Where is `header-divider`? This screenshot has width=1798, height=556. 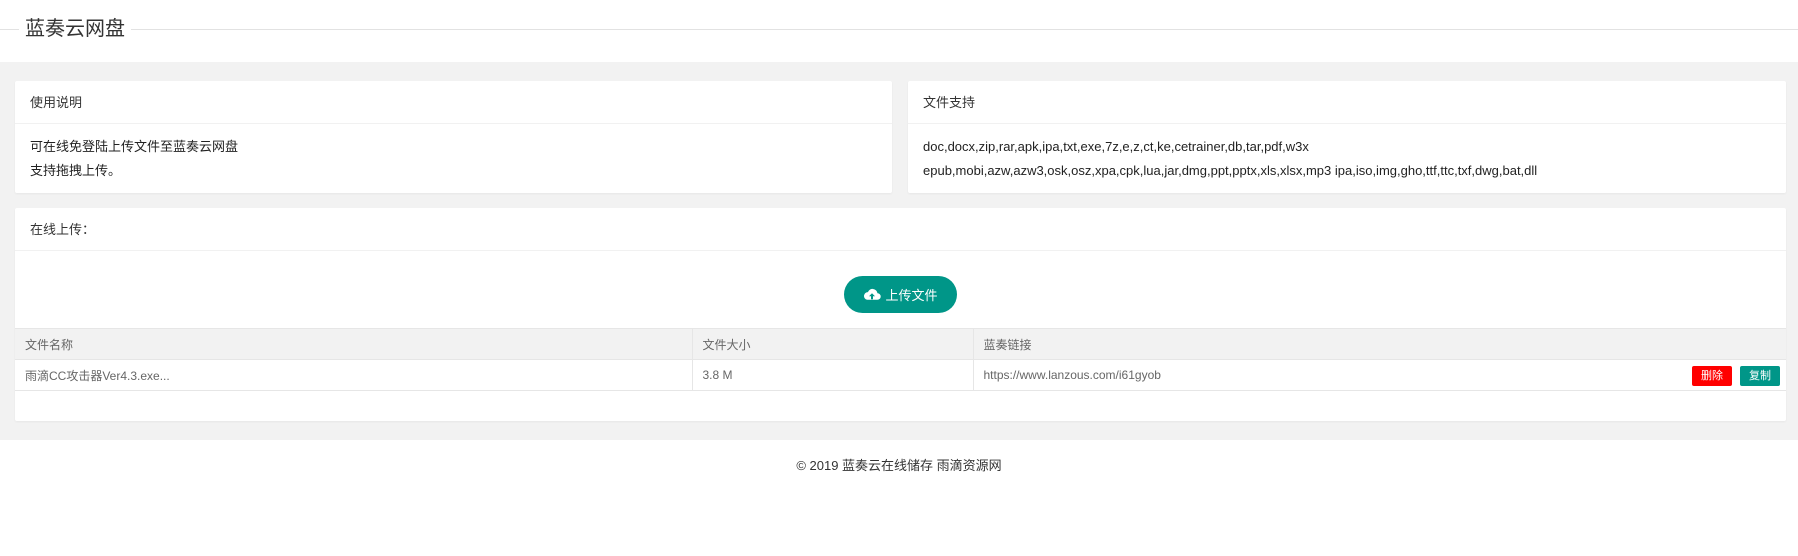
header-divider is located at coordinates (899, 29).